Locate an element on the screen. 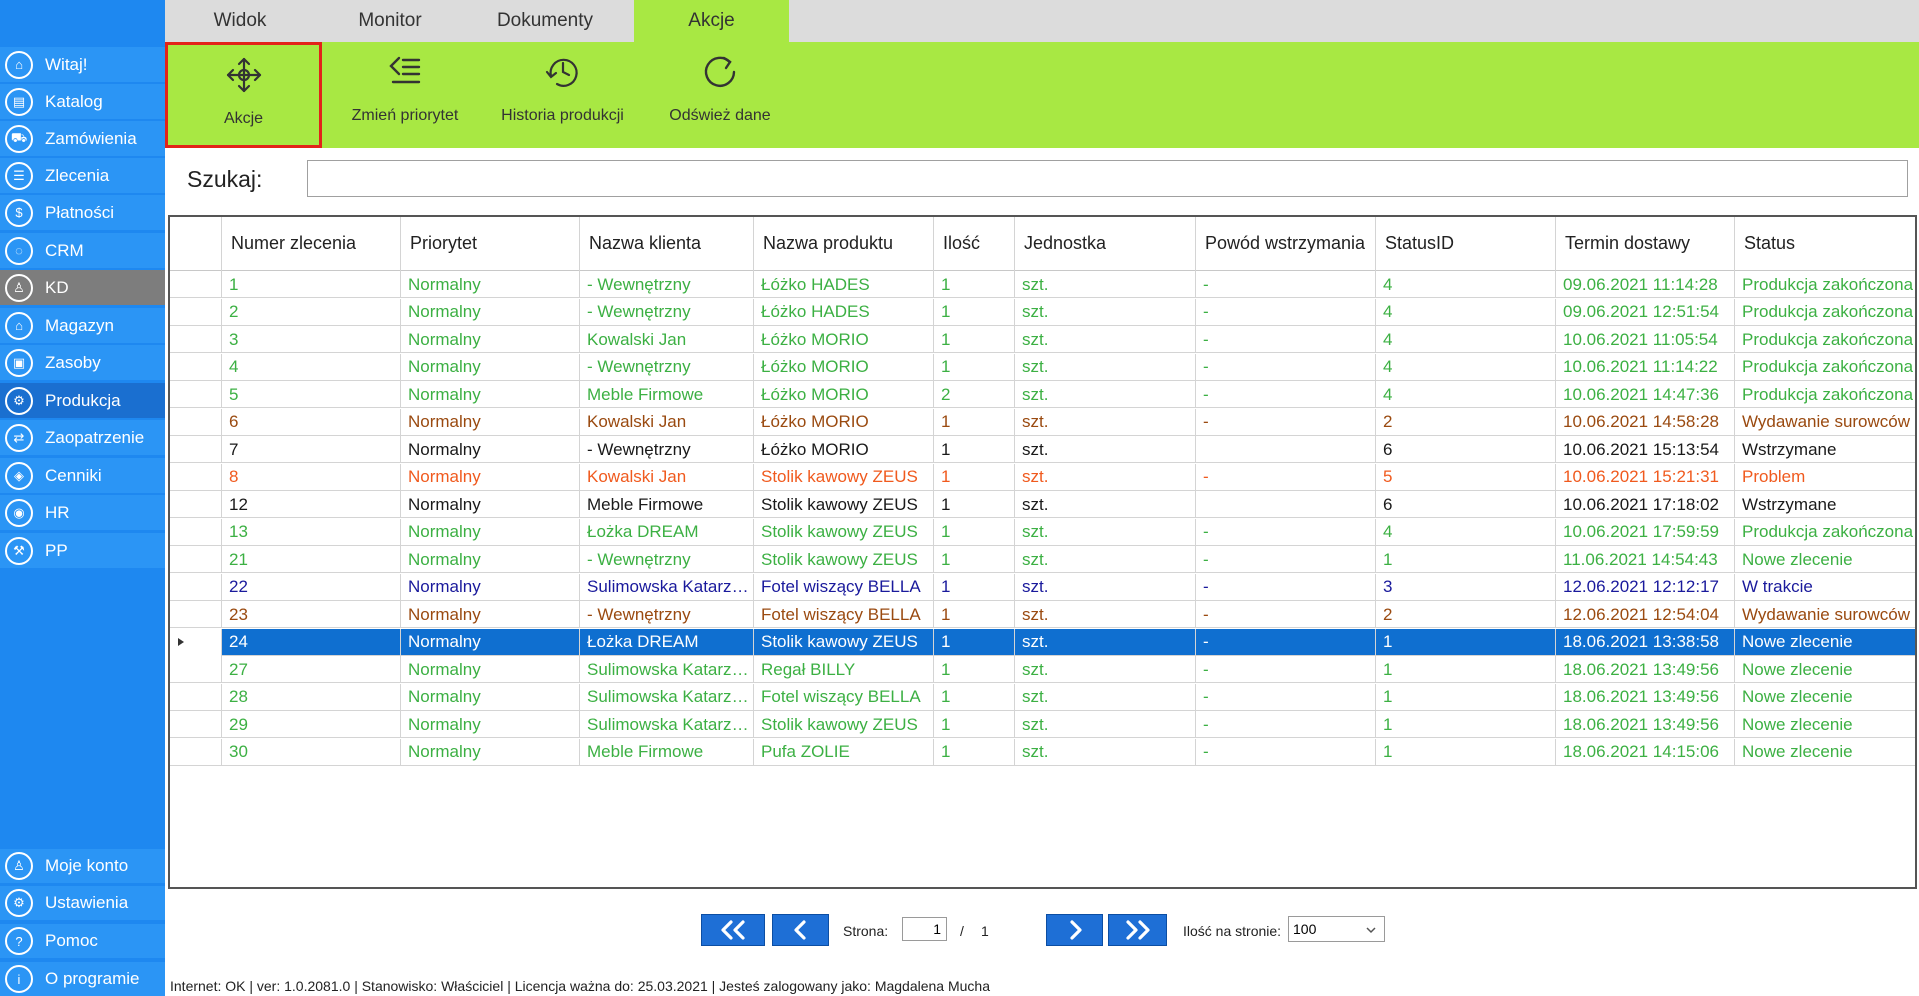 The image size is (1919, 996). tab-bar: Widok Monitor Dokumenty Akcje is located at coordinates (1042, 21).